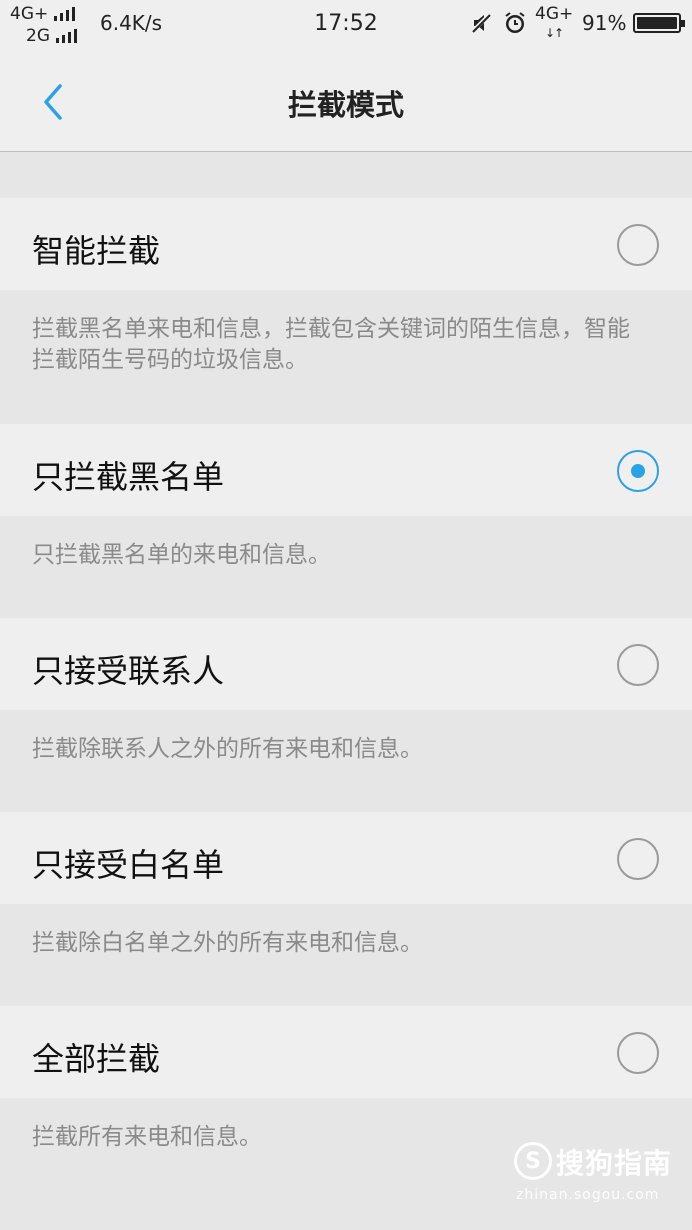  I want to click on option-description: 拦截黑名单来电和信息，拦截包含关键词的陌生信息，智能拦截陌生号码的垃圾信息。, so click(331, 344).